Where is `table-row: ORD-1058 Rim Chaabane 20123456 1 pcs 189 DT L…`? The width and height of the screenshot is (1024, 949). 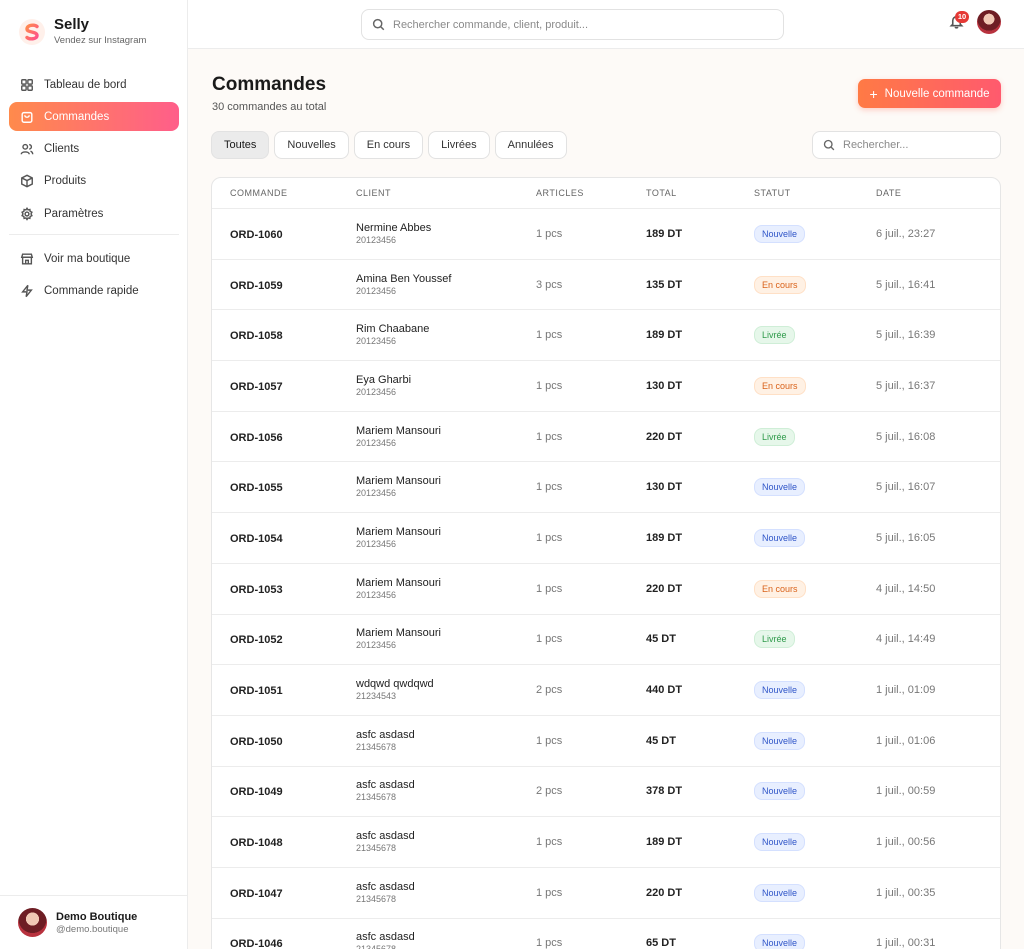
table-row: ORD-1058 Rim Chaabane 20123456 1 pcs 189 DT L… is located at coordinates (606, 336).